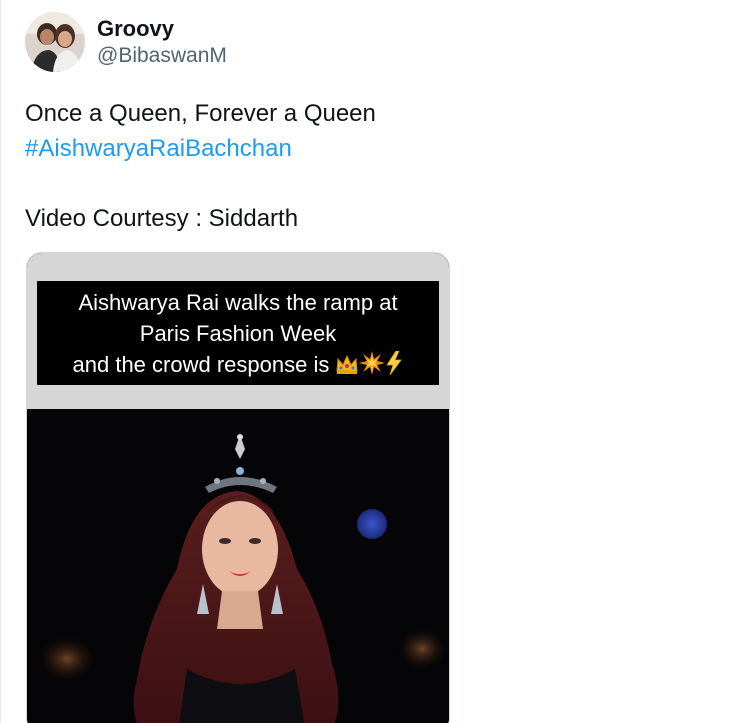 The height and width of the screenshot is (723, 750). What do you see at coordinates (347, 364) in the screenshot?
I see `crown-emoji-icon` at bounding box center [347, 364].